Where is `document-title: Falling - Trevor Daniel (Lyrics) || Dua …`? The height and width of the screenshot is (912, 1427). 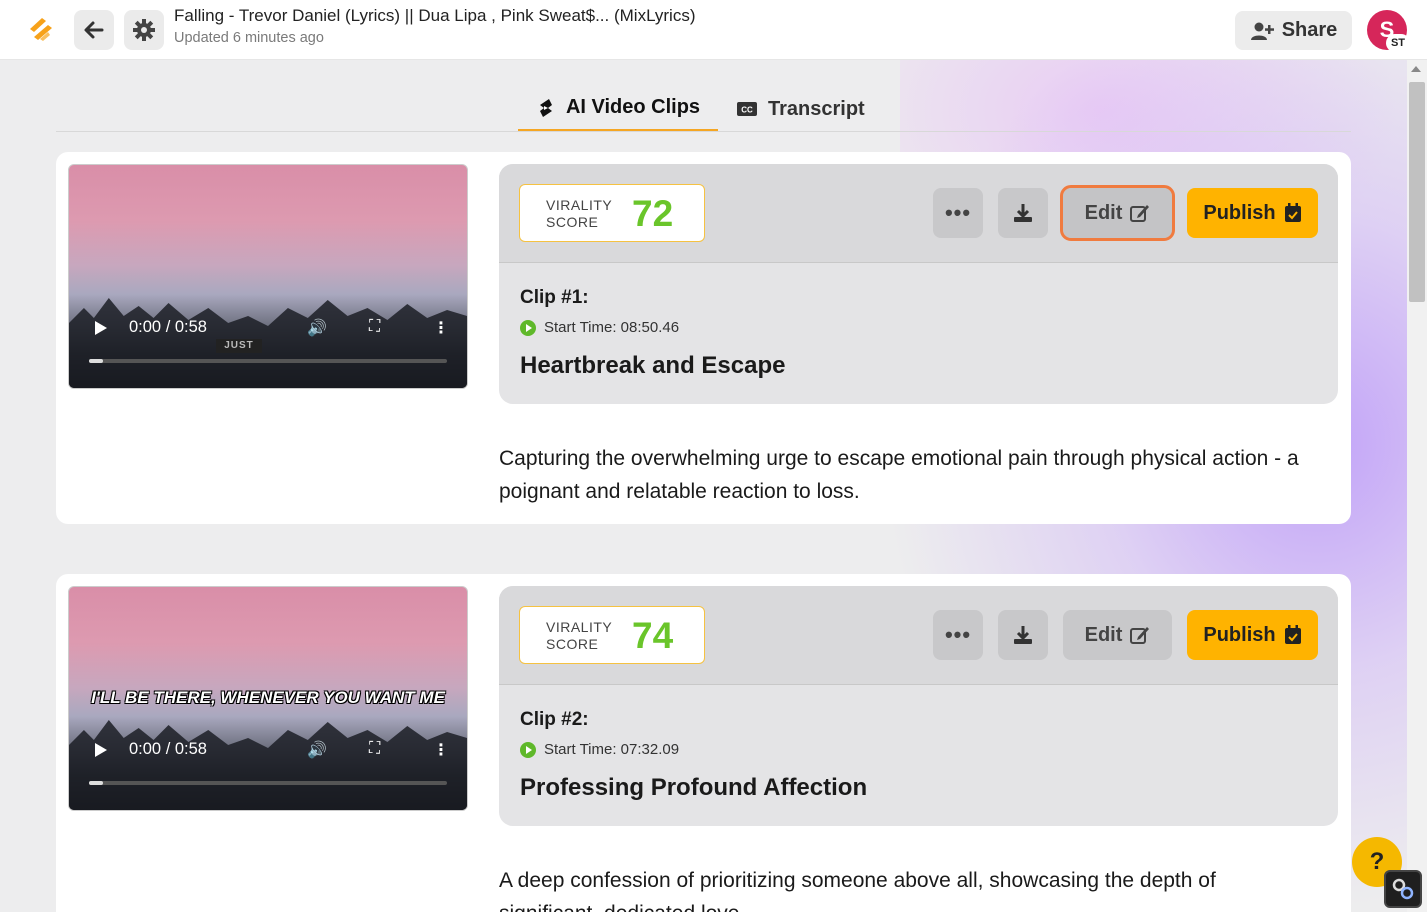 document-title: Falling - Trevor Daniel (Lyrics) || Dua … is located at coordinates (435, 16).